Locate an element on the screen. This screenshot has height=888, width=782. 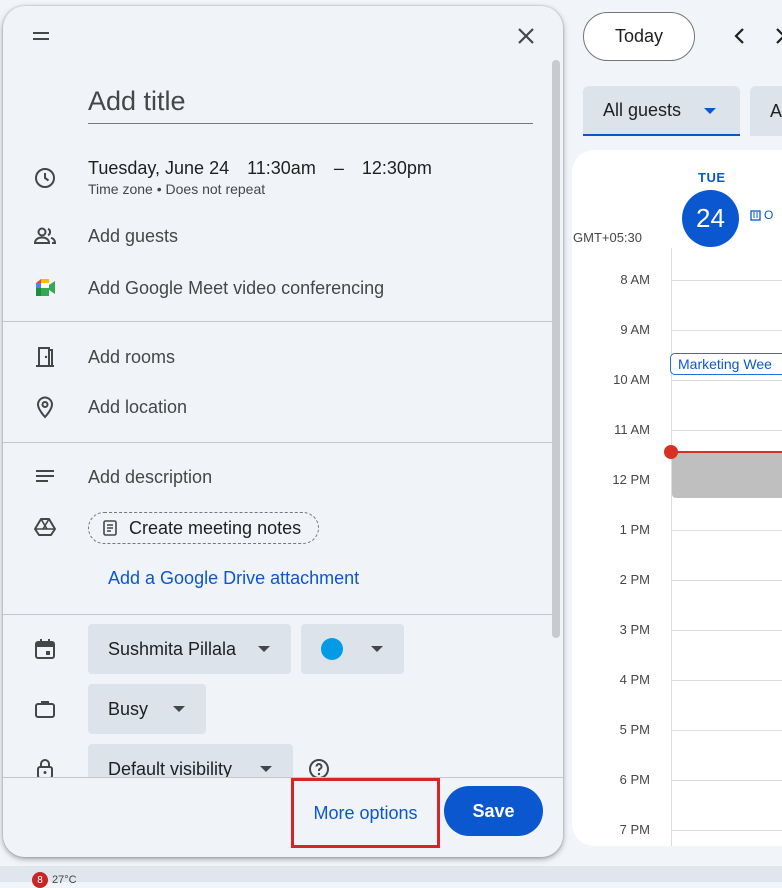
today-button: Today is located at coordinates (639, 36).